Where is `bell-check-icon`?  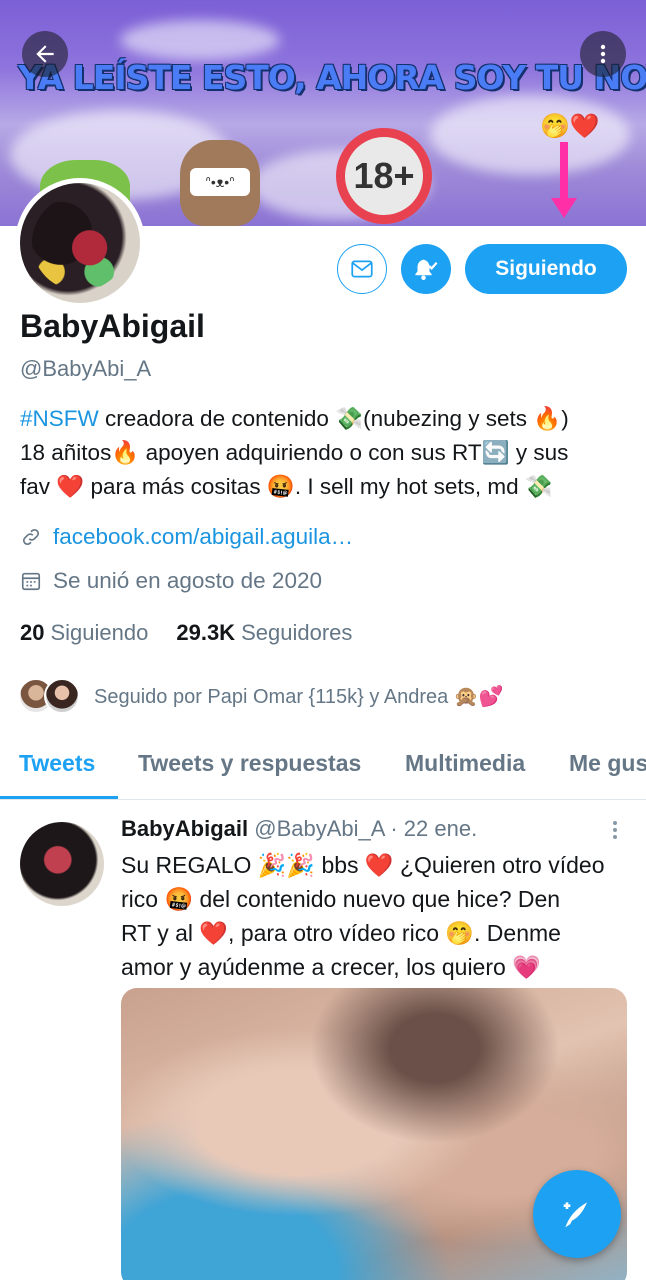
bell-check-icon is located at coordinates (426, 269).